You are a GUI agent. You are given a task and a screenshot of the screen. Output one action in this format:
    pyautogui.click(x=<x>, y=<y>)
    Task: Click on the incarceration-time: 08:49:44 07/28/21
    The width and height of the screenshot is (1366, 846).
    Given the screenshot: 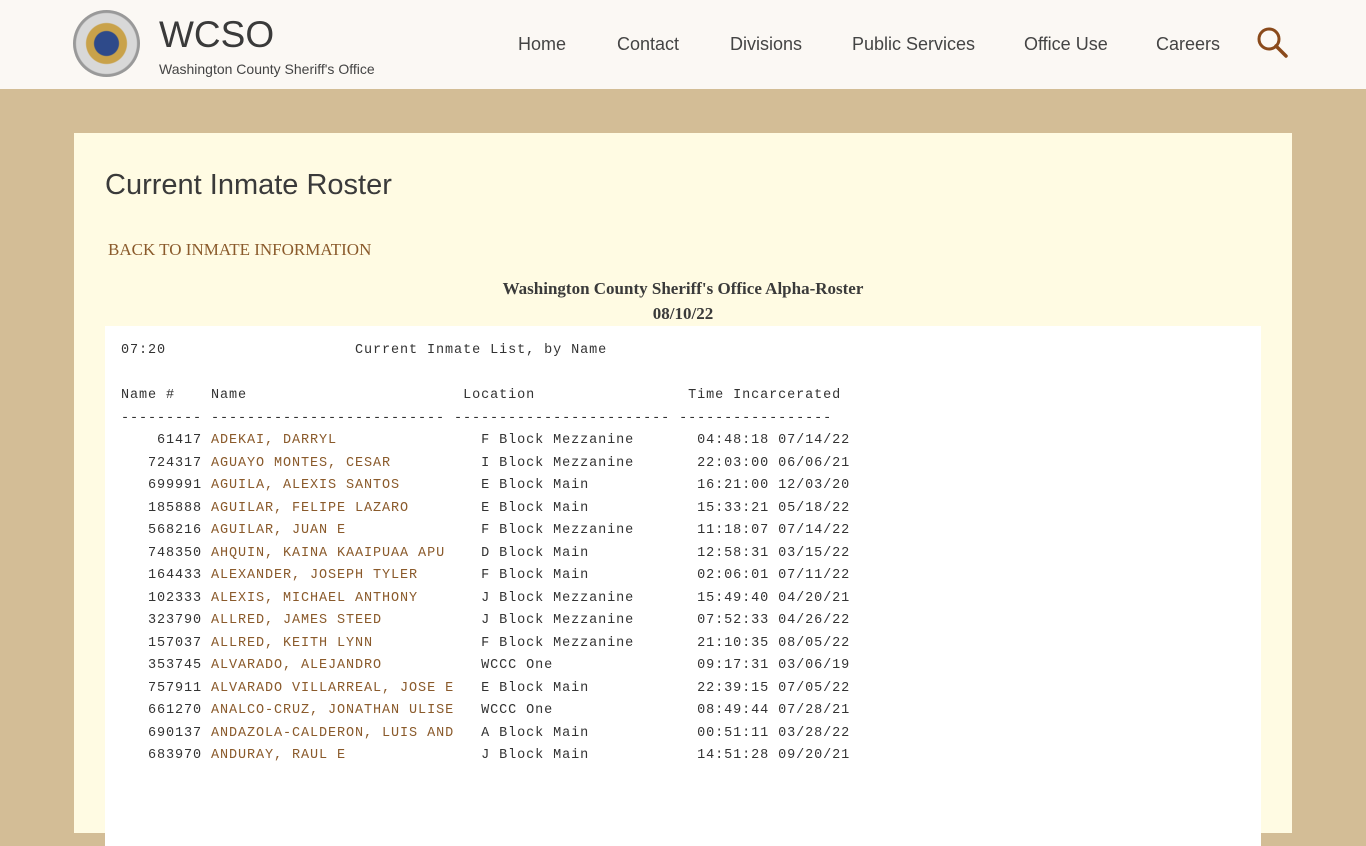 What is the action you would take?
    pyautogui.click(x=774, y=710)
    